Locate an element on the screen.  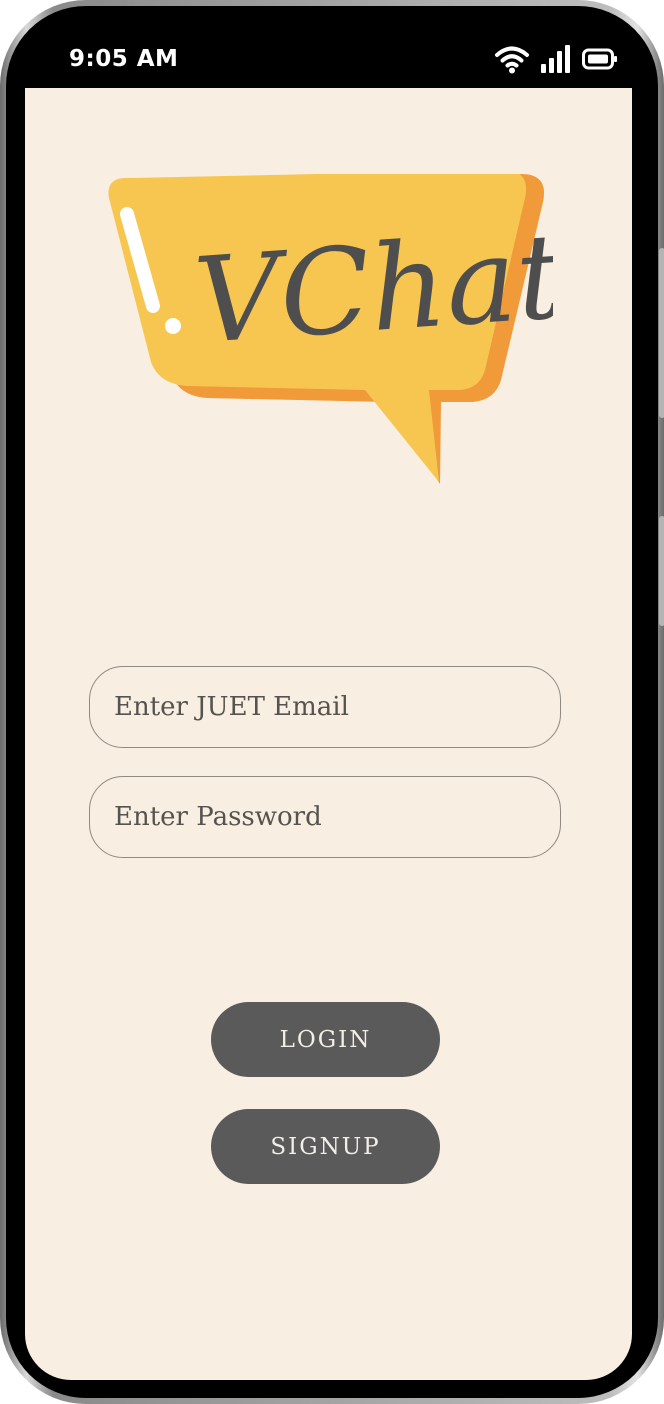
status-icons is located at coordinates (556, 61).